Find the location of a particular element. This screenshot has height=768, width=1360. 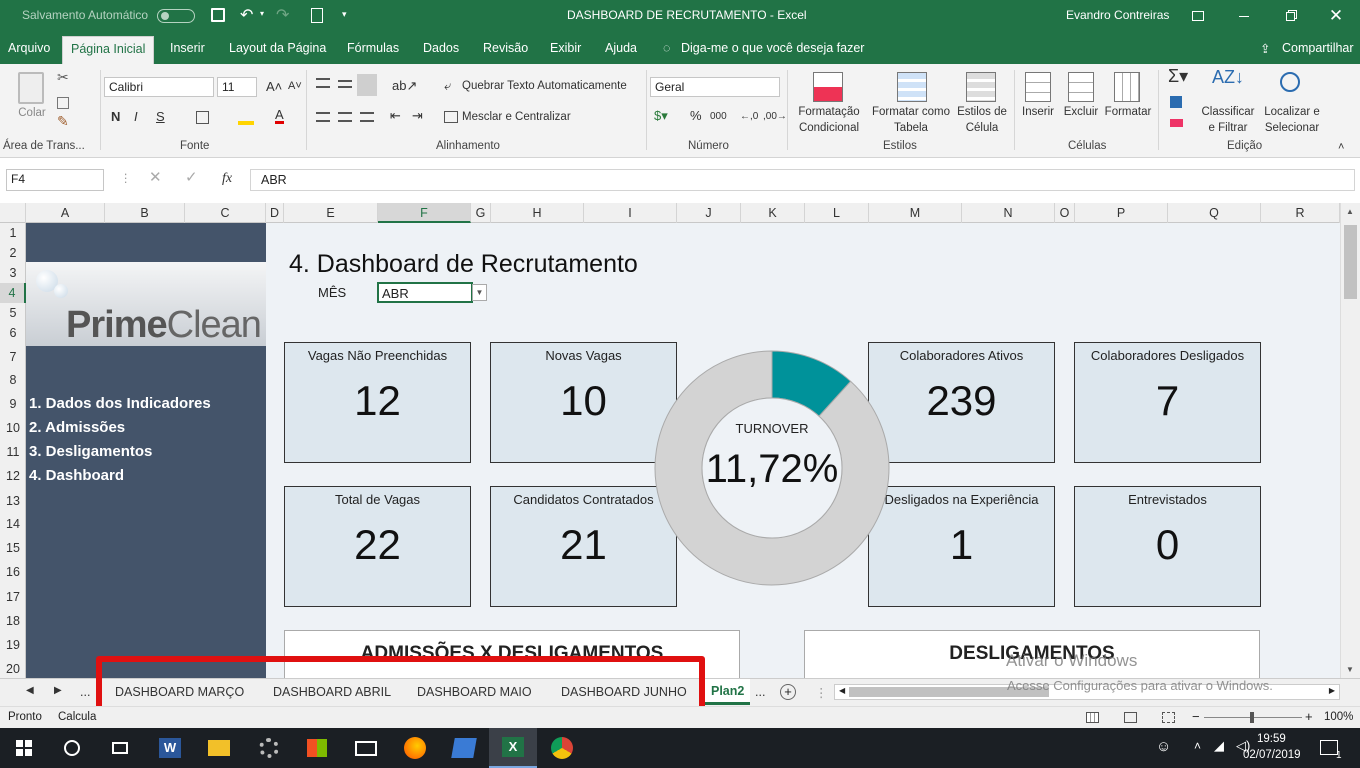

col-header: N is located at coordinates (1008, 213).